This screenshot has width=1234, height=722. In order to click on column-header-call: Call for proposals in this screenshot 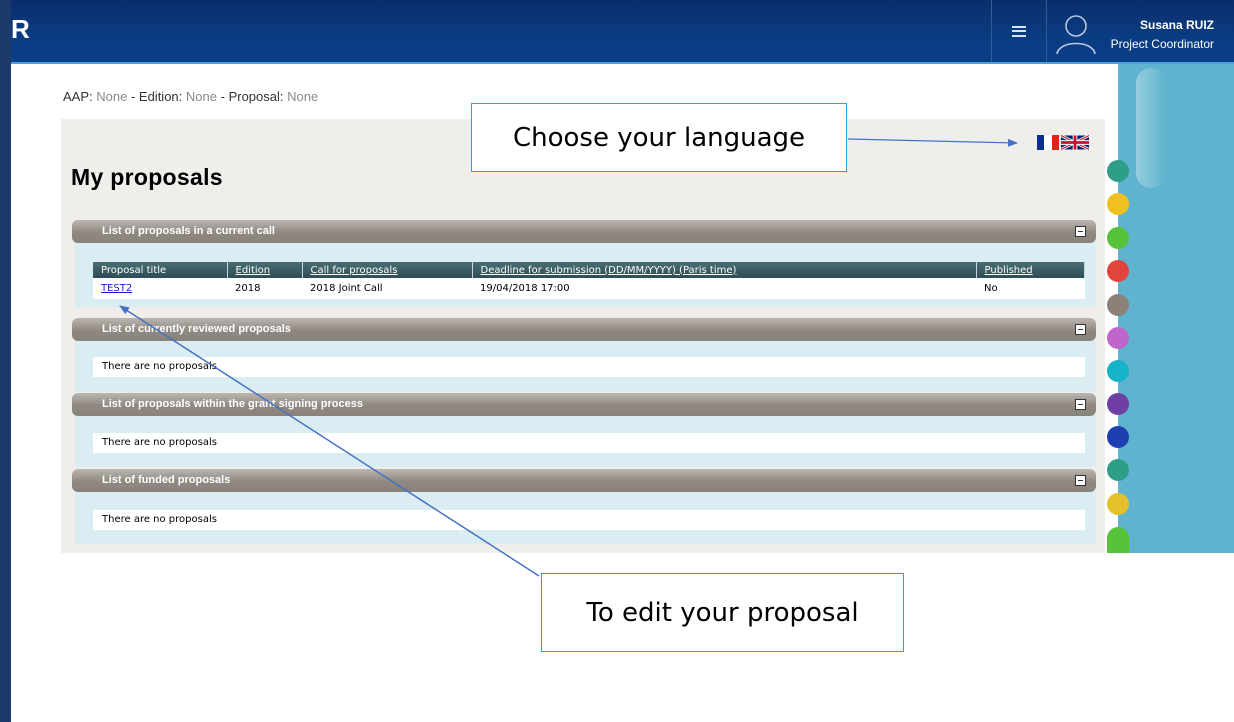, I will do `click(387, 270)`.